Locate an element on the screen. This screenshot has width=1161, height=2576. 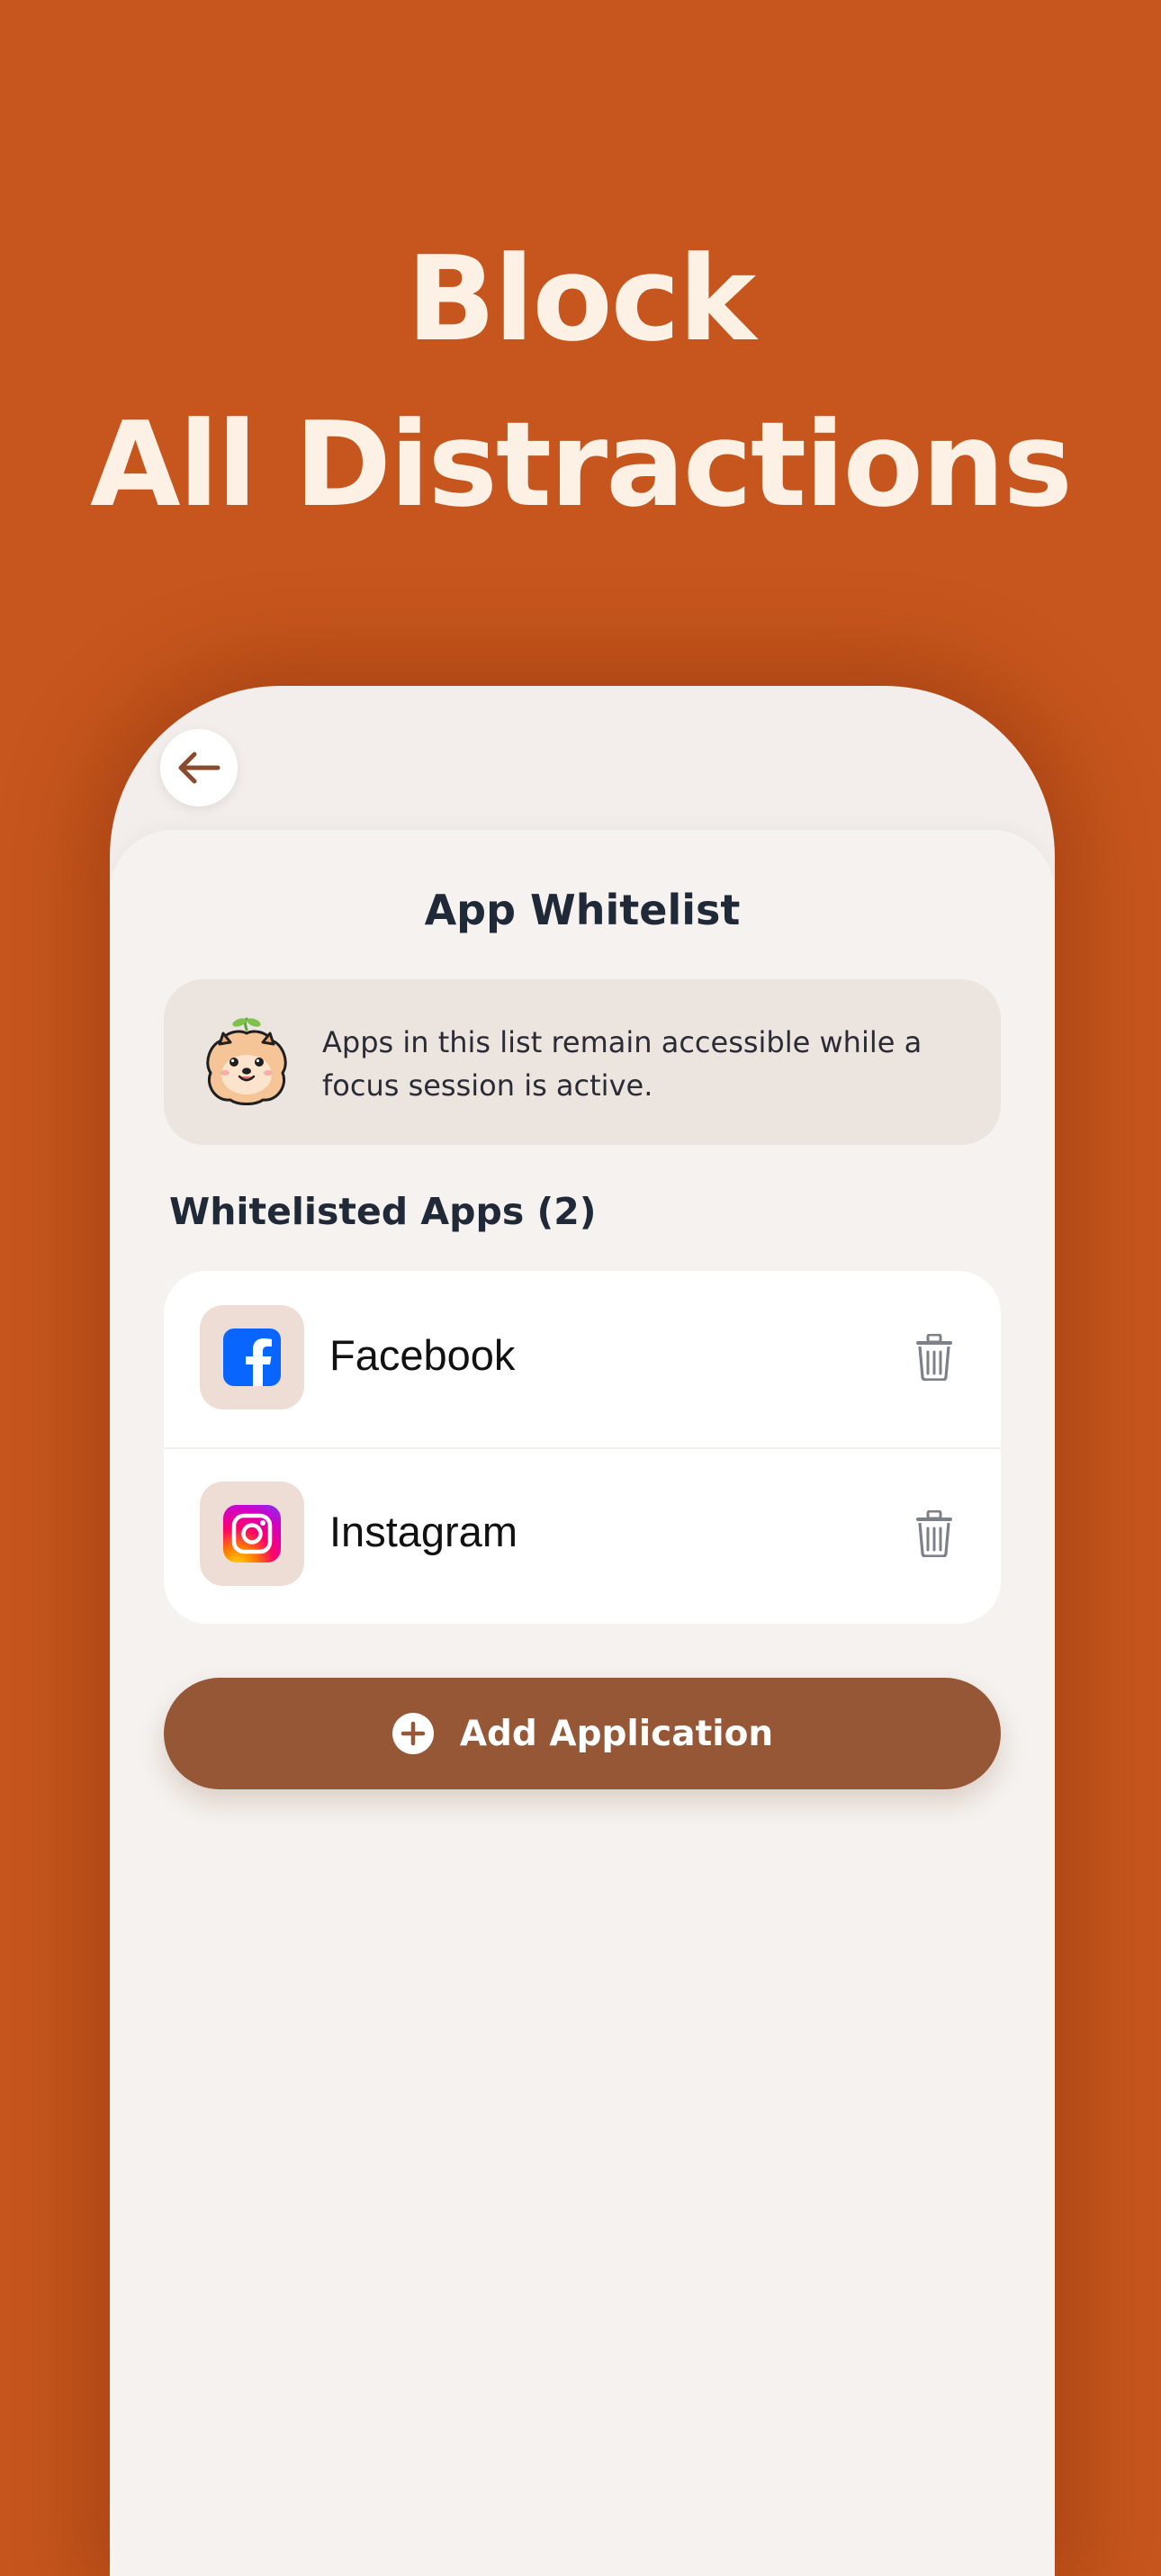
list-item-instagram: Instagram is located at coordinates (583, 1535).